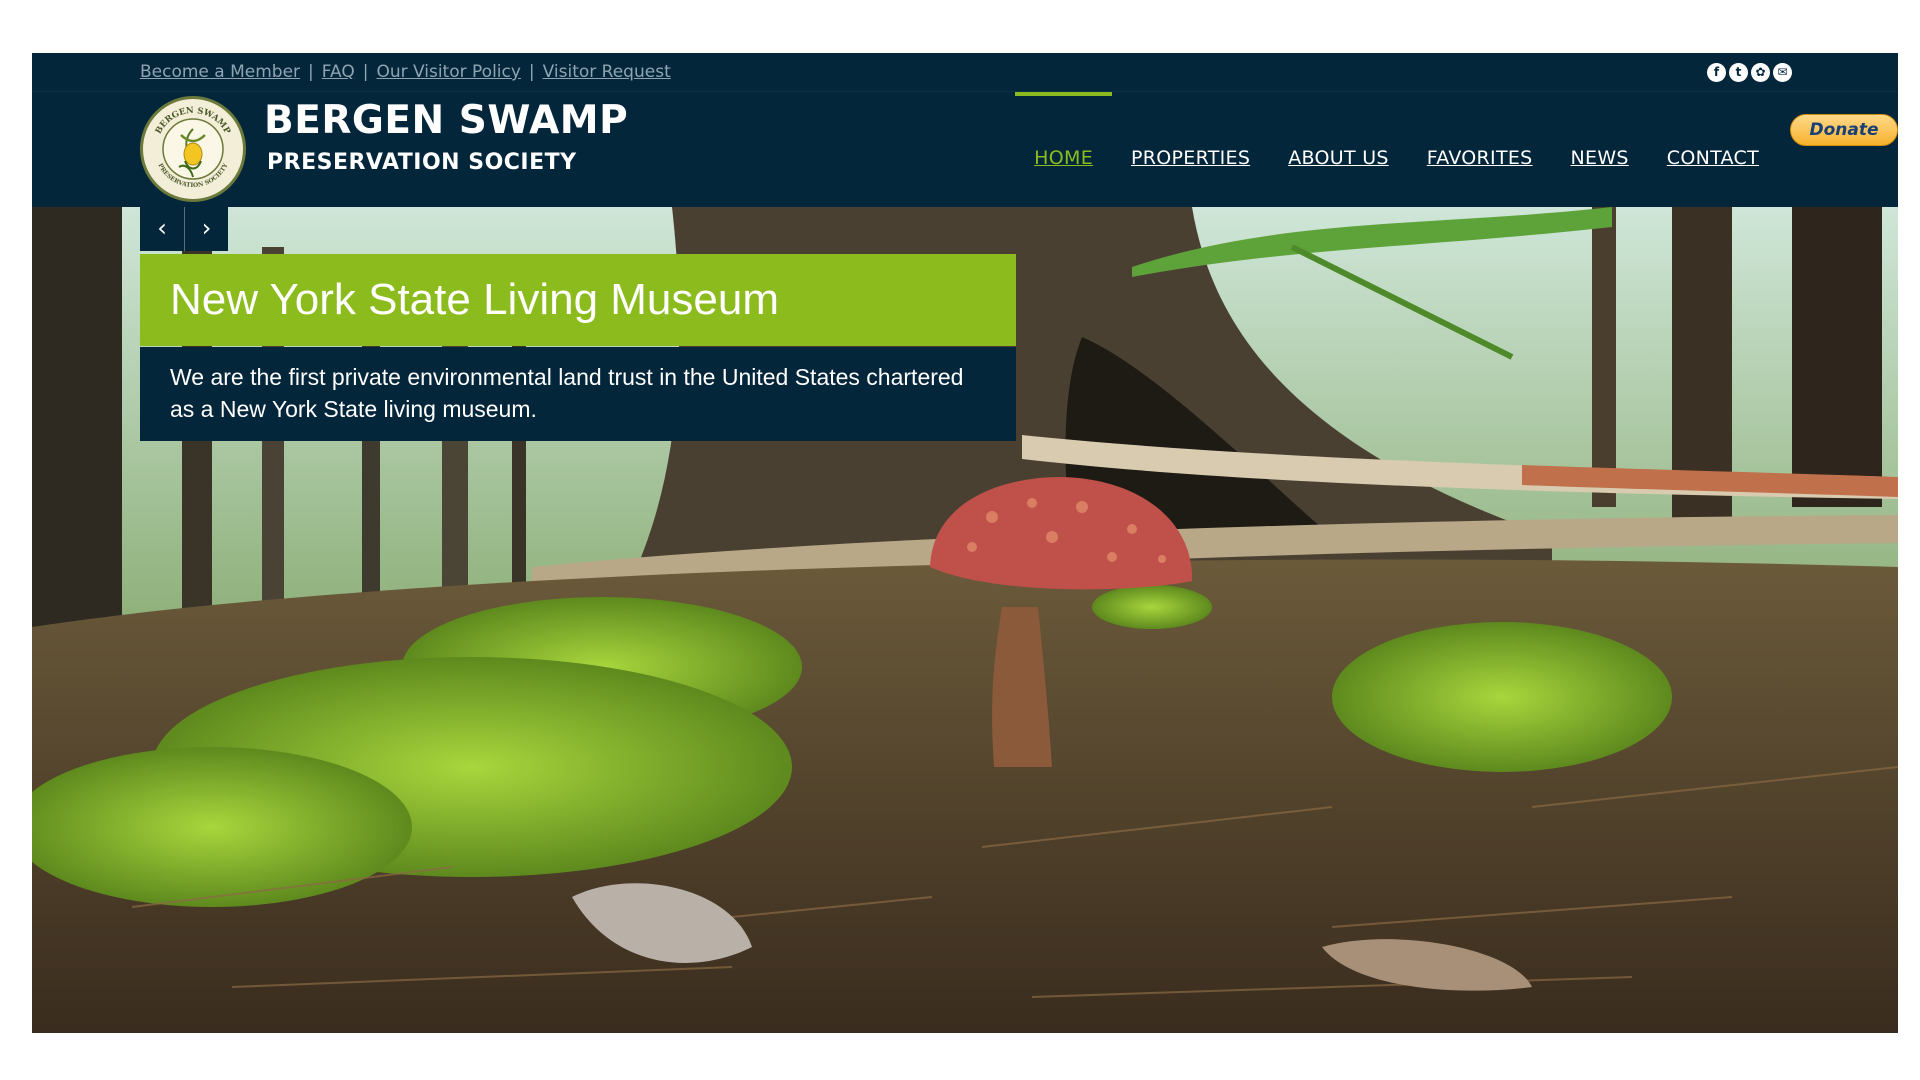 The image size is (1920, 1080). Describe the element at coordinates (578, 300) in the screenshot. I see `hero-title: New York State Living Museum` at that location.